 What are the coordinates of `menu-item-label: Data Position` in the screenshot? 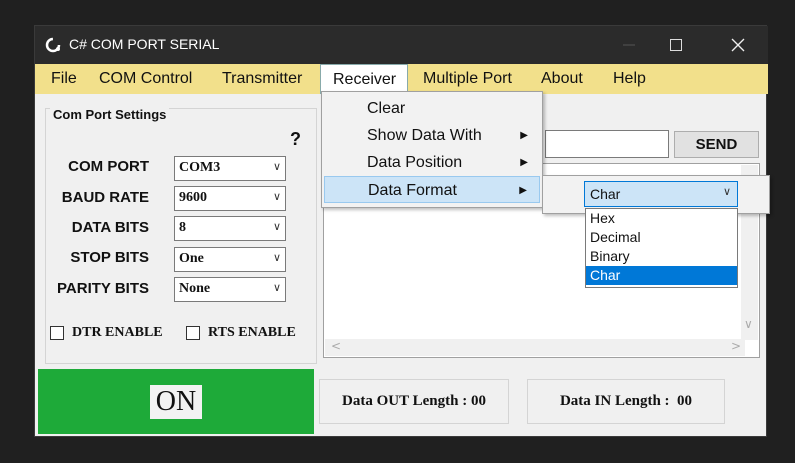 It's located at (415, 162).